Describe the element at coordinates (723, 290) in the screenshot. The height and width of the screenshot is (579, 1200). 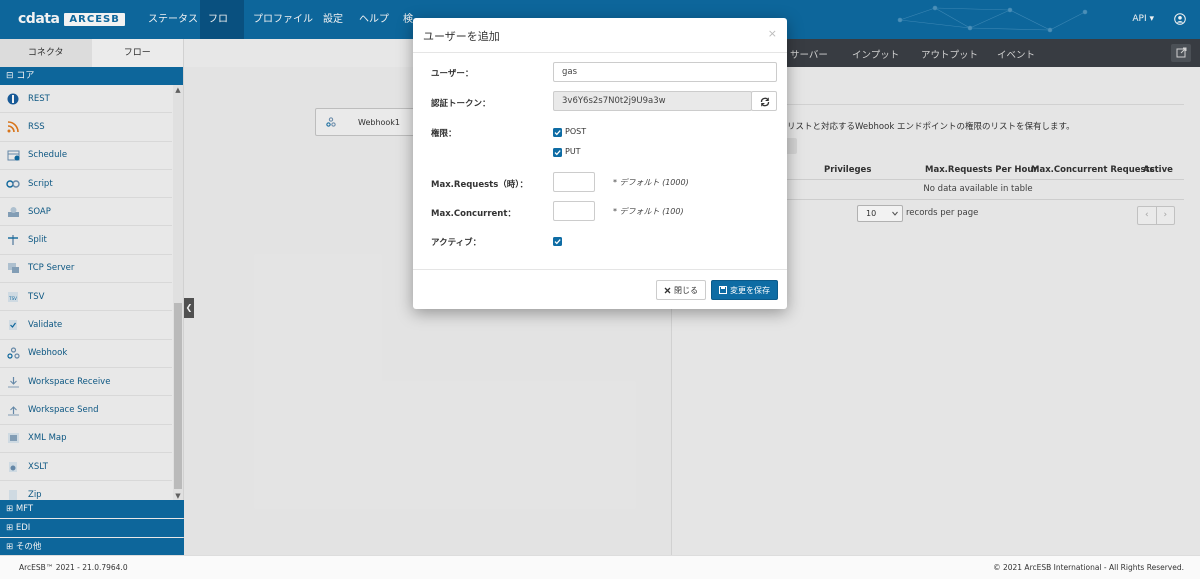
I see `save-icon` at that location.